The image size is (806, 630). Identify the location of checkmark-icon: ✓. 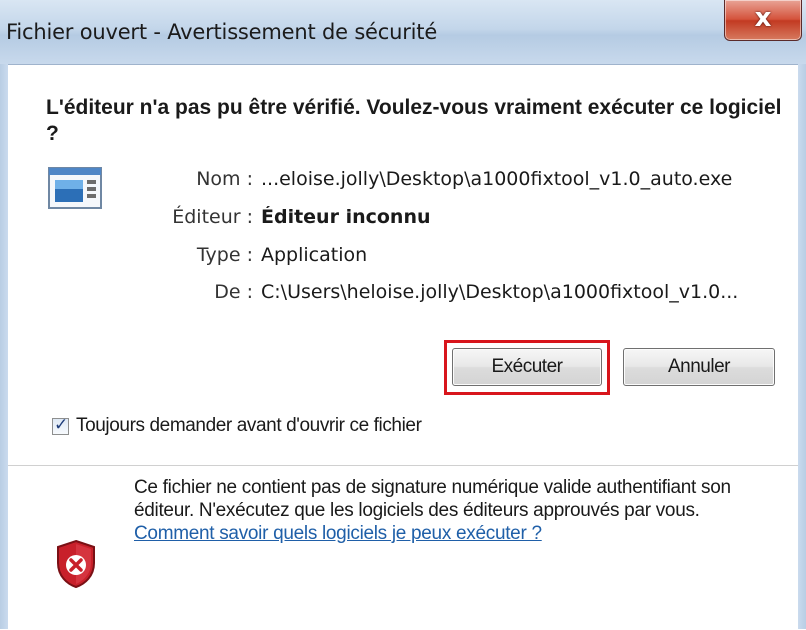
(61, 425).